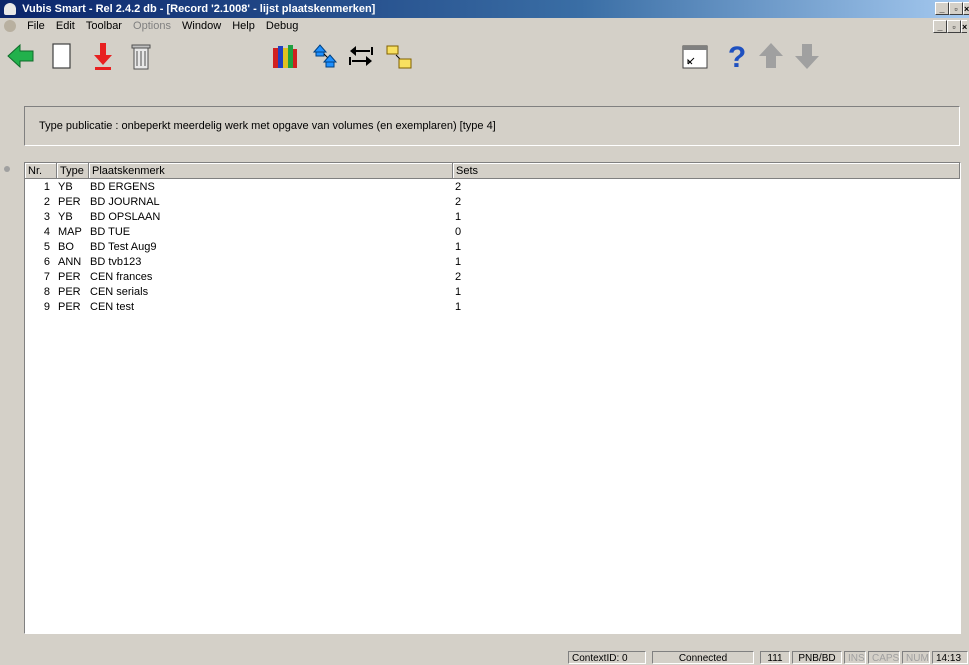  Describe the element at coordinates (125, 217) in the screenshot. I see `cell-plaatskenmerk: BD OPSLAAN` at that location.